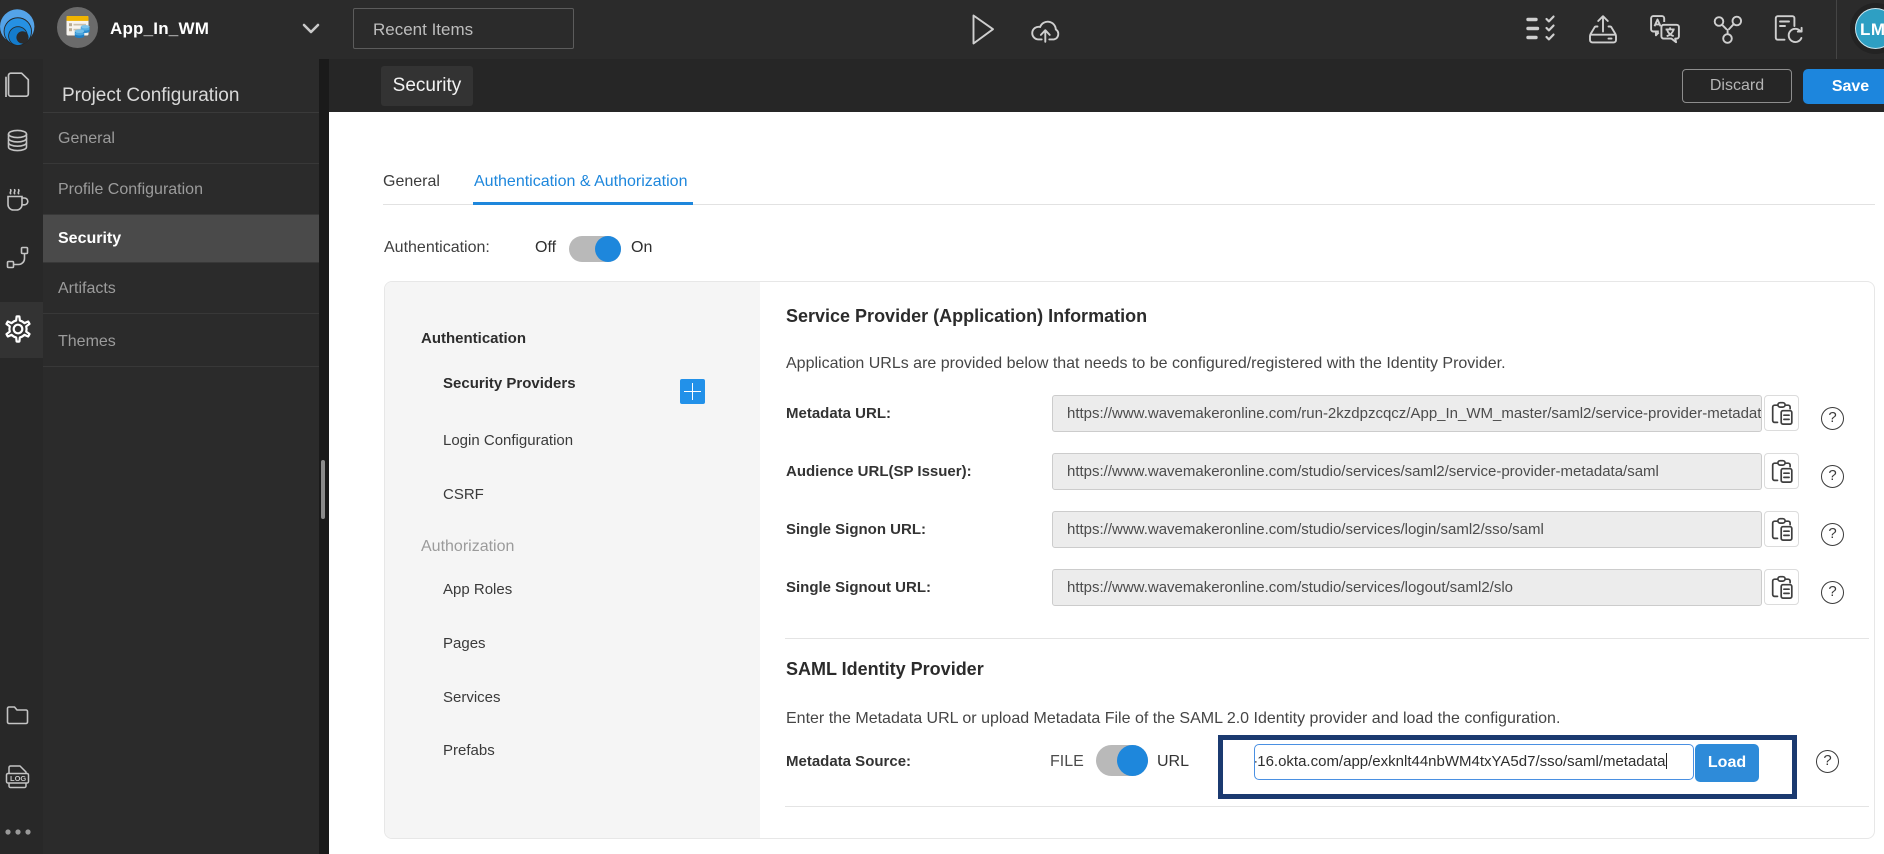 The width and height of the screenshot is (1884, 854). Describe the element at coordinates (18, 778) in the screenshot. I see `svg-text: LOG` at that location.